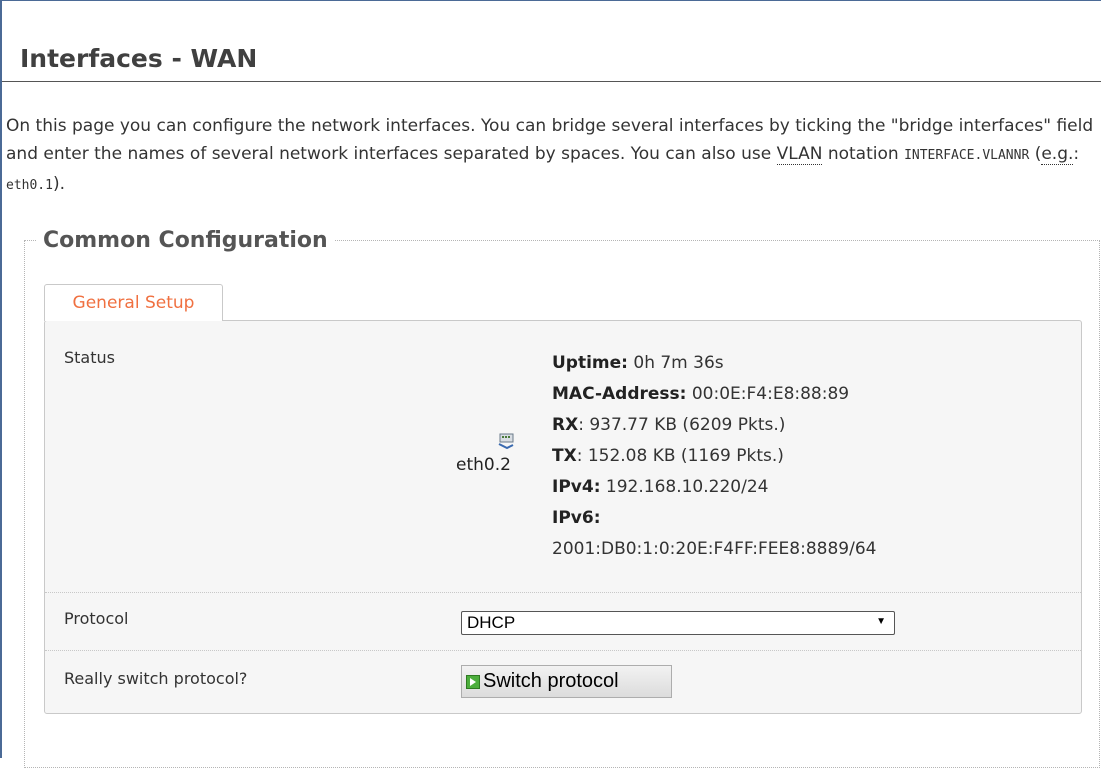  I want to click on dropdown-arrow-icon: ▼, so click(881, 621).